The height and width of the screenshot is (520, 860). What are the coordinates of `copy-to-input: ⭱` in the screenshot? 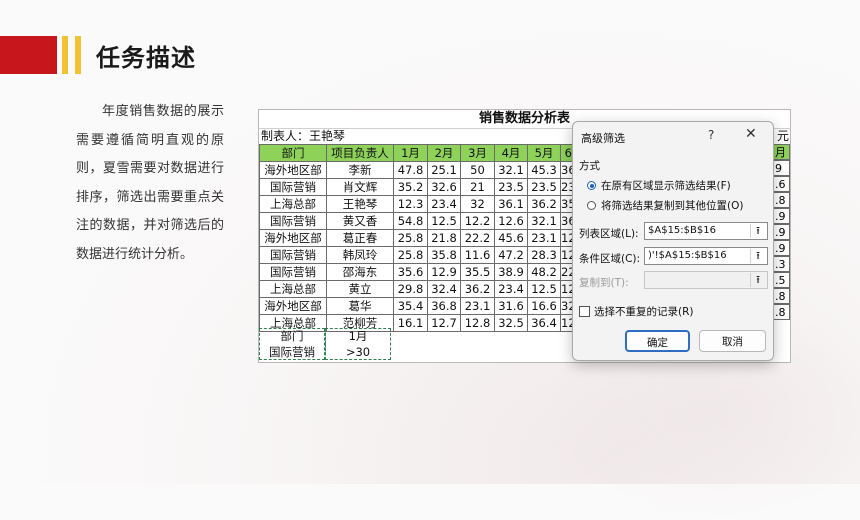 It's located at (706, 280).